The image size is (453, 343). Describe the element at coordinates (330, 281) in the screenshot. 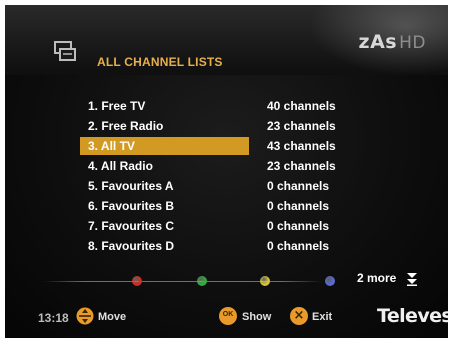

I see `blue-key-icon` at that location.